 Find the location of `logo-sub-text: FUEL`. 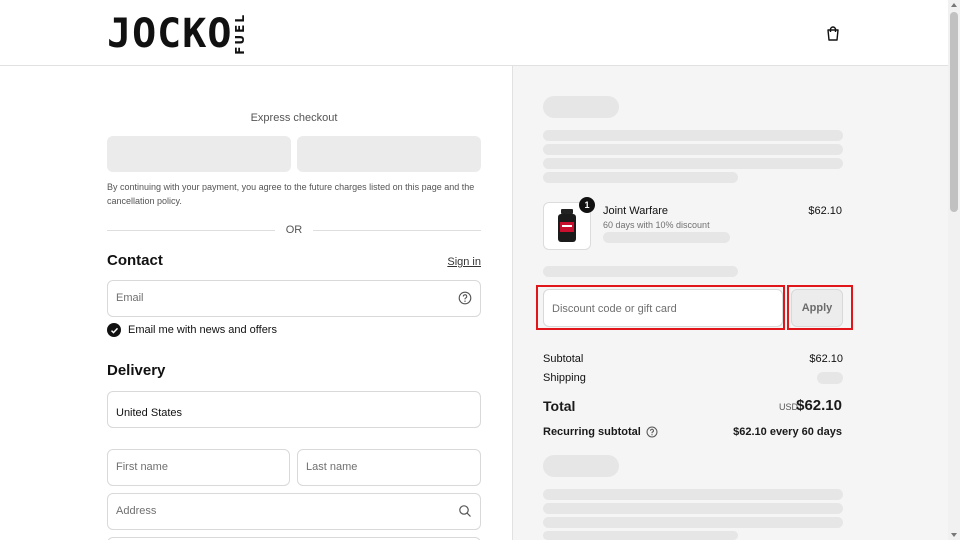

logo-sub-text: FUEL is located at coordinates (240, 34).